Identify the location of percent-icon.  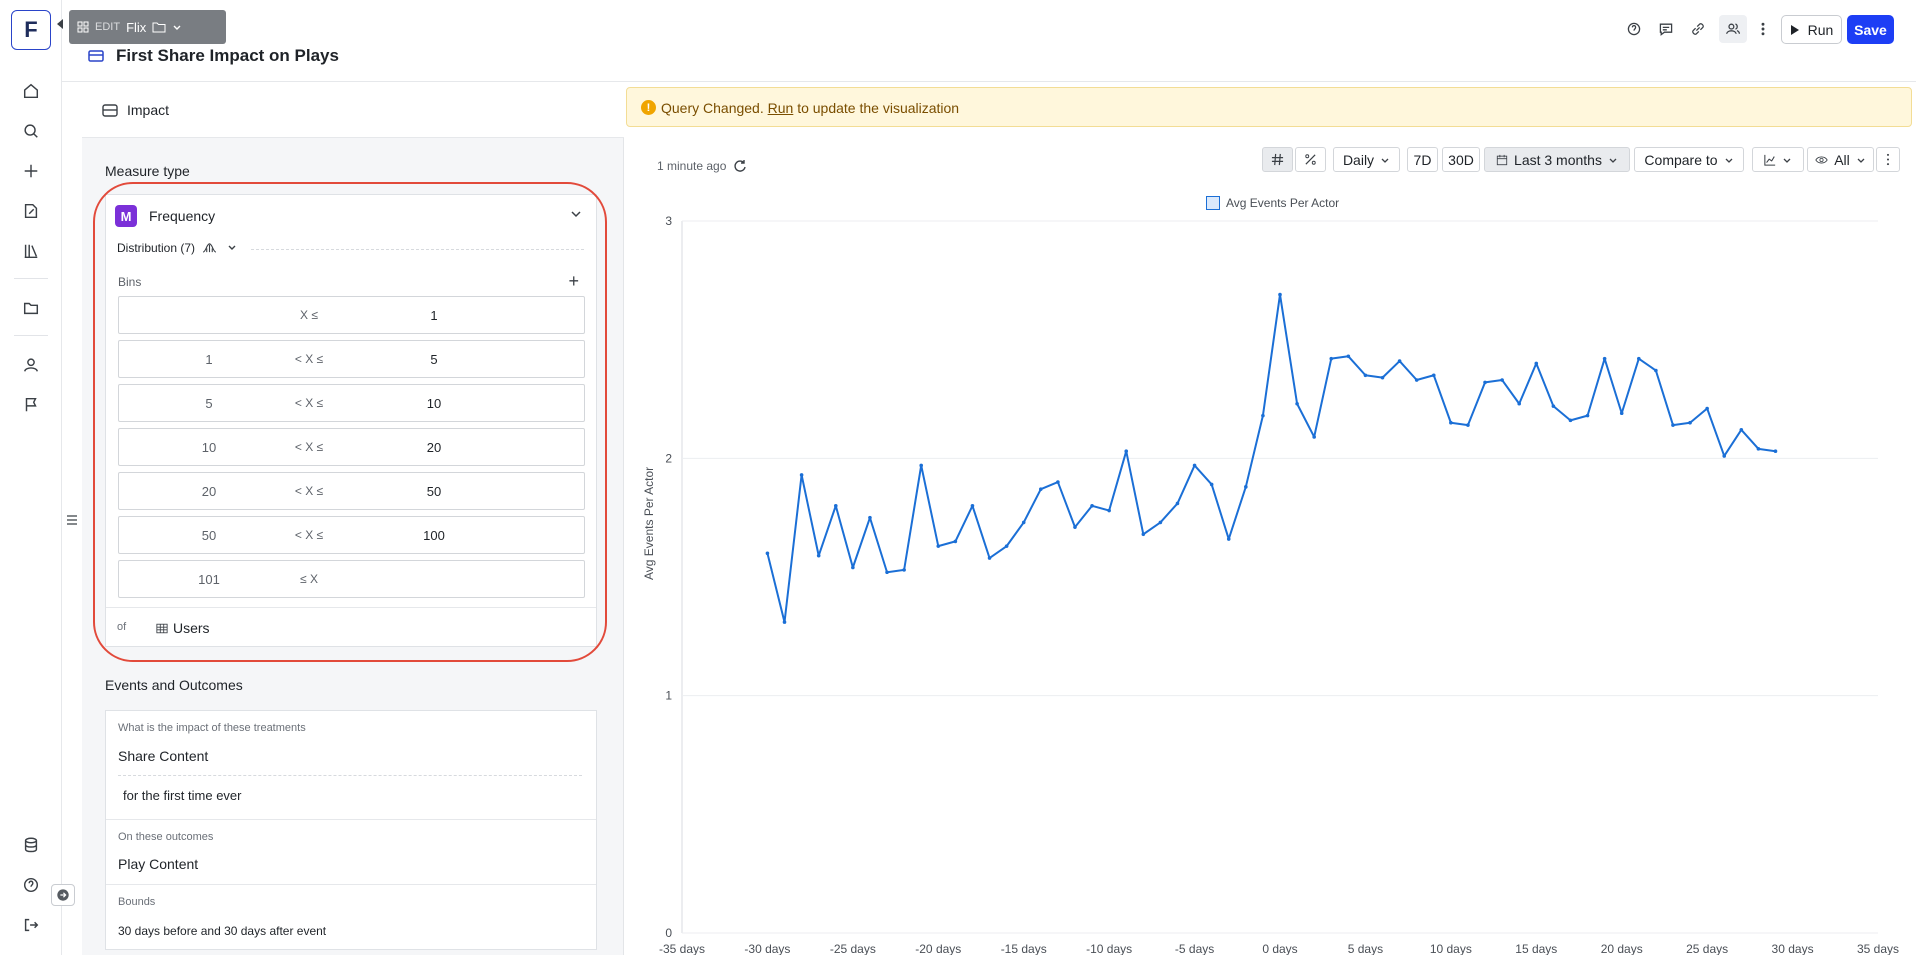
(1310, 159).